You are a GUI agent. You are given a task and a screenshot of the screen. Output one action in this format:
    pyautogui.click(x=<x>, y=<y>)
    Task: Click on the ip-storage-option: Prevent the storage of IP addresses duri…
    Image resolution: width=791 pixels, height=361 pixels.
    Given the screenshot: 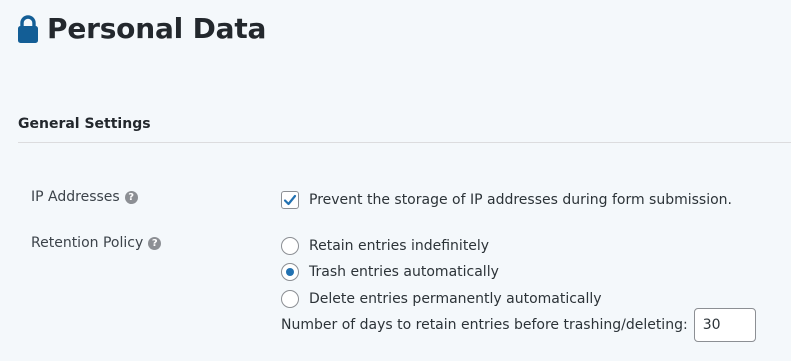 What is the action you would take?
    pyautogui.click(x=506, y=200)
    